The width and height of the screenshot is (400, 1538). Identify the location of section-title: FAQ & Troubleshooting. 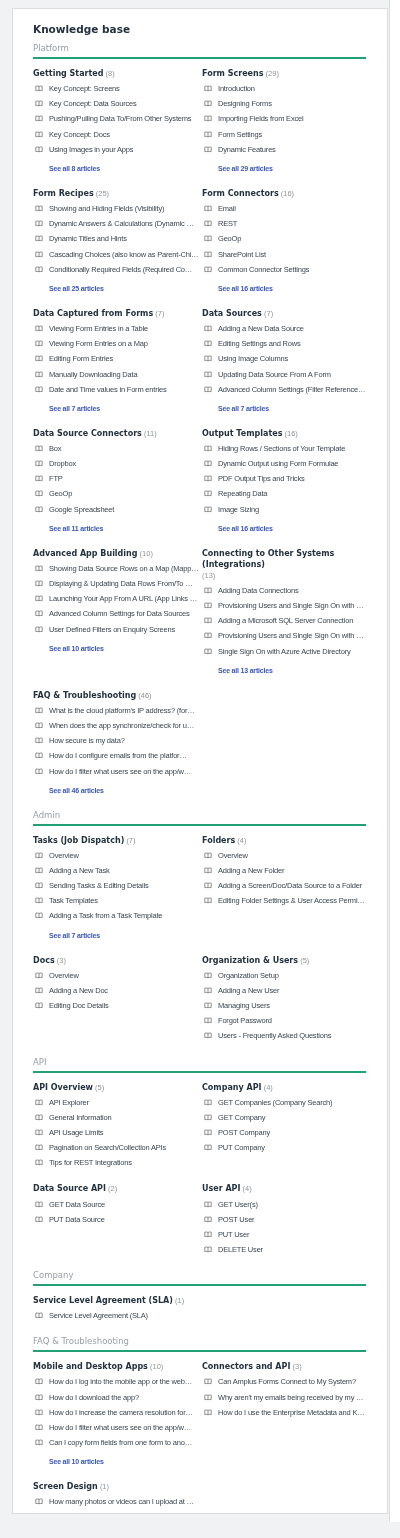
(199, 1344).